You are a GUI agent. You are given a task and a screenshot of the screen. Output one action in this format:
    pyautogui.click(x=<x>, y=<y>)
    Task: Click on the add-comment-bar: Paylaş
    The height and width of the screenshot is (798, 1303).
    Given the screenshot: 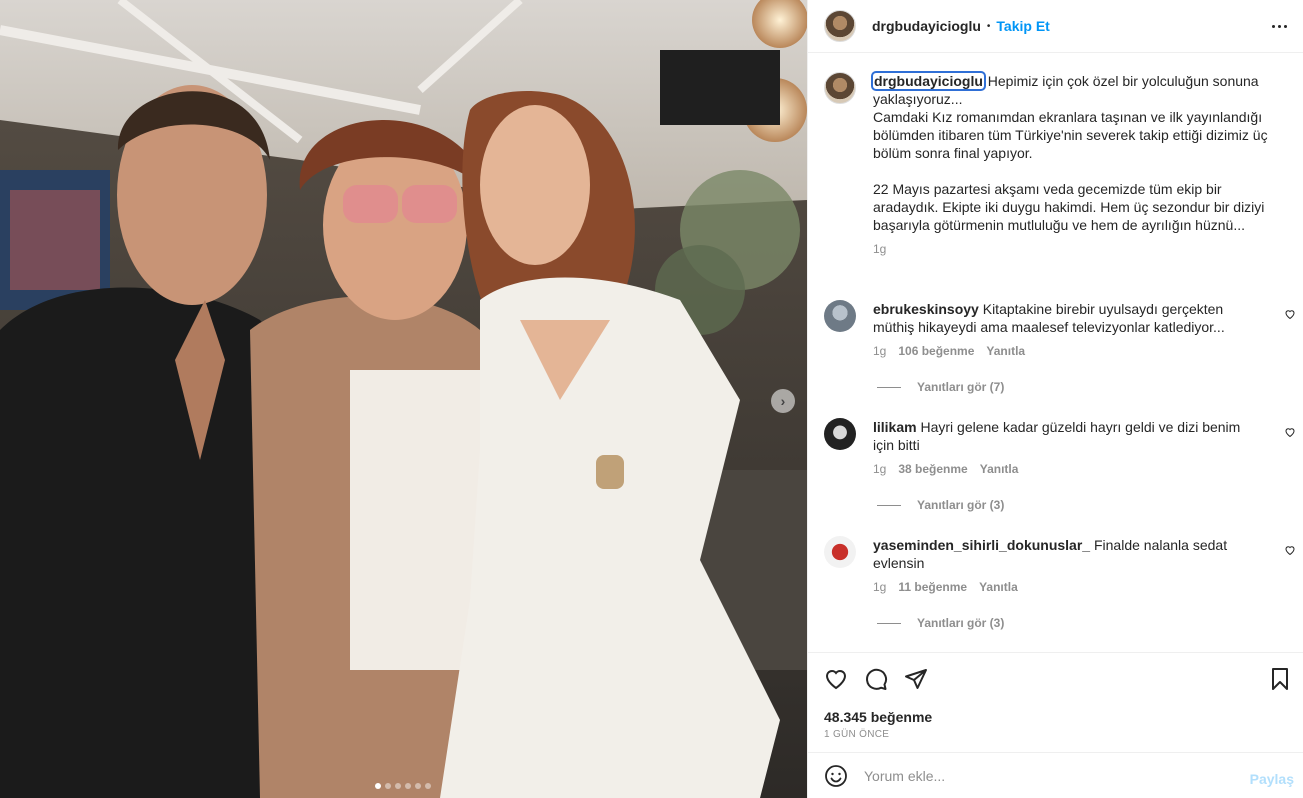 What is the action you would take?
    pyautogui.click(x=1055, y=775)
    